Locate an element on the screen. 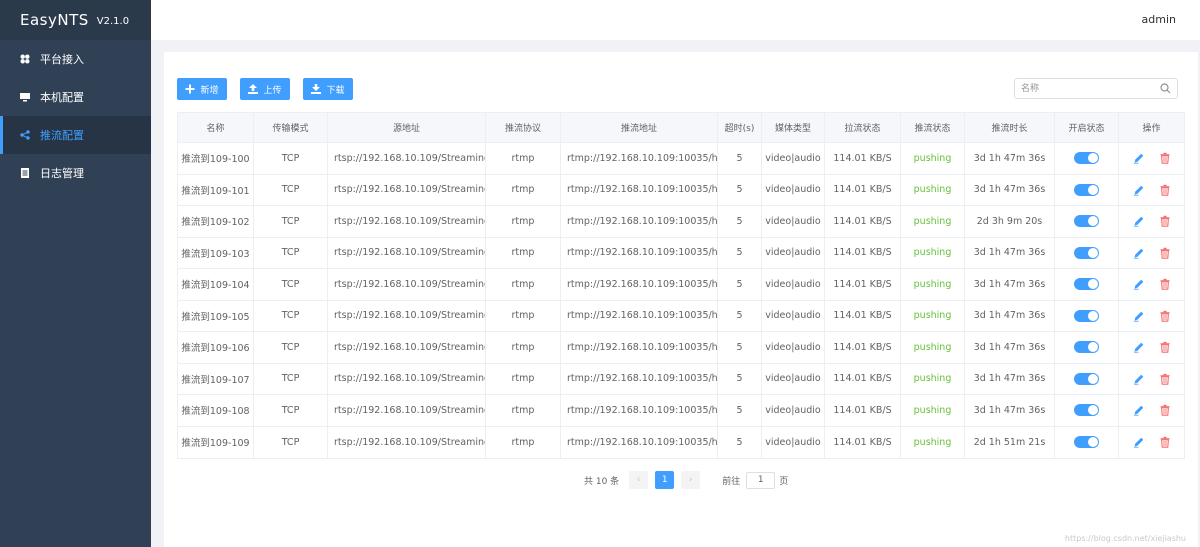 This screenshot has height=547, width=1200. column-header: 推流时长 is located at coordinates (1010, 127).